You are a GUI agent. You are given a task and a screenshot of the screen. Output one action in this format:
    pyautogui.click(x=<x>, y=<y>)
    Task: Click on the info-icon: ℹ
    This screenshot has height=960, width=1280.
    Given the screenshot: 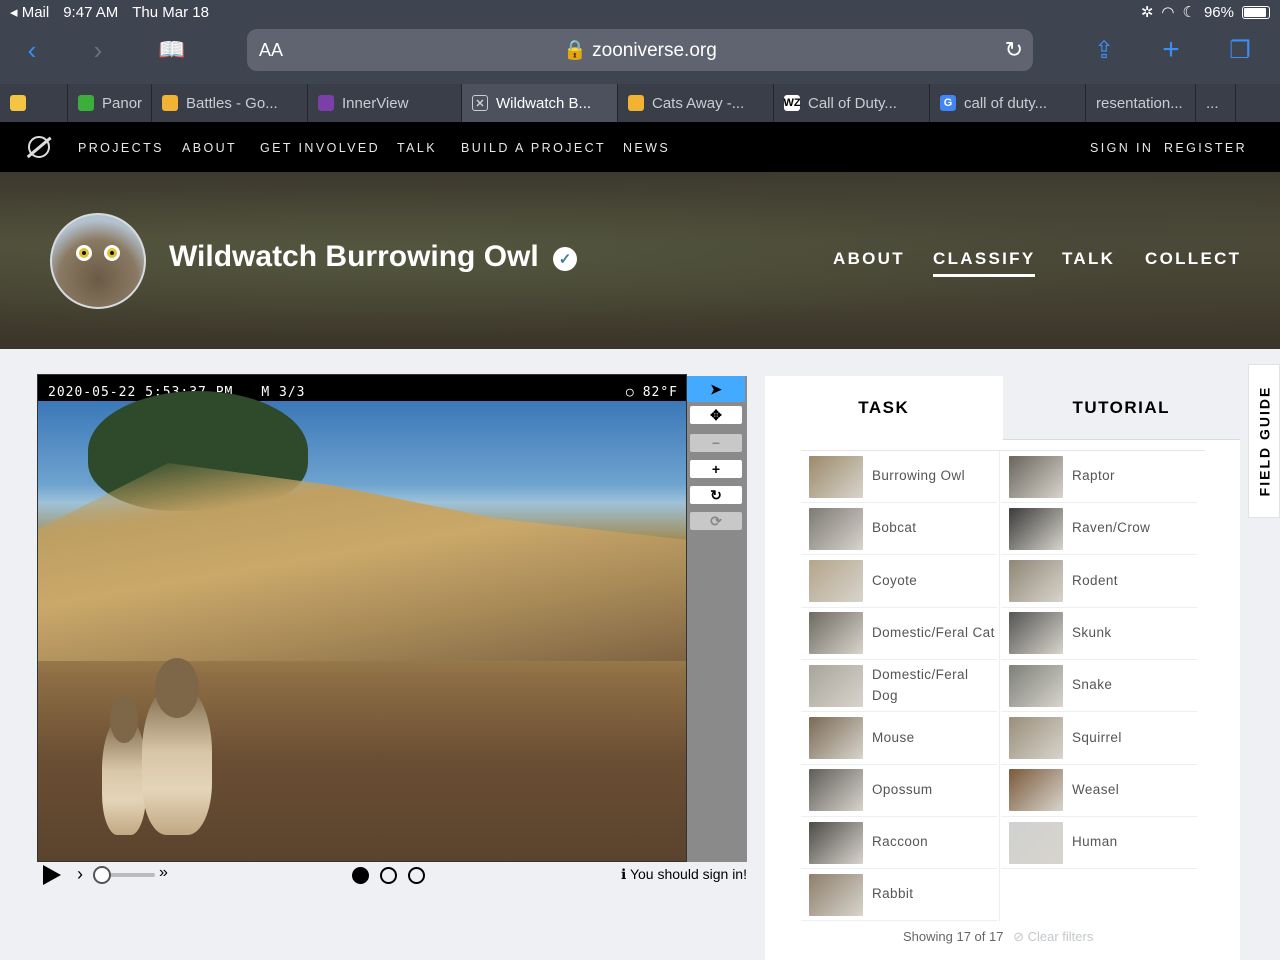 What is the action you would take?
    pyautogui.click(x=624, y=874)
    